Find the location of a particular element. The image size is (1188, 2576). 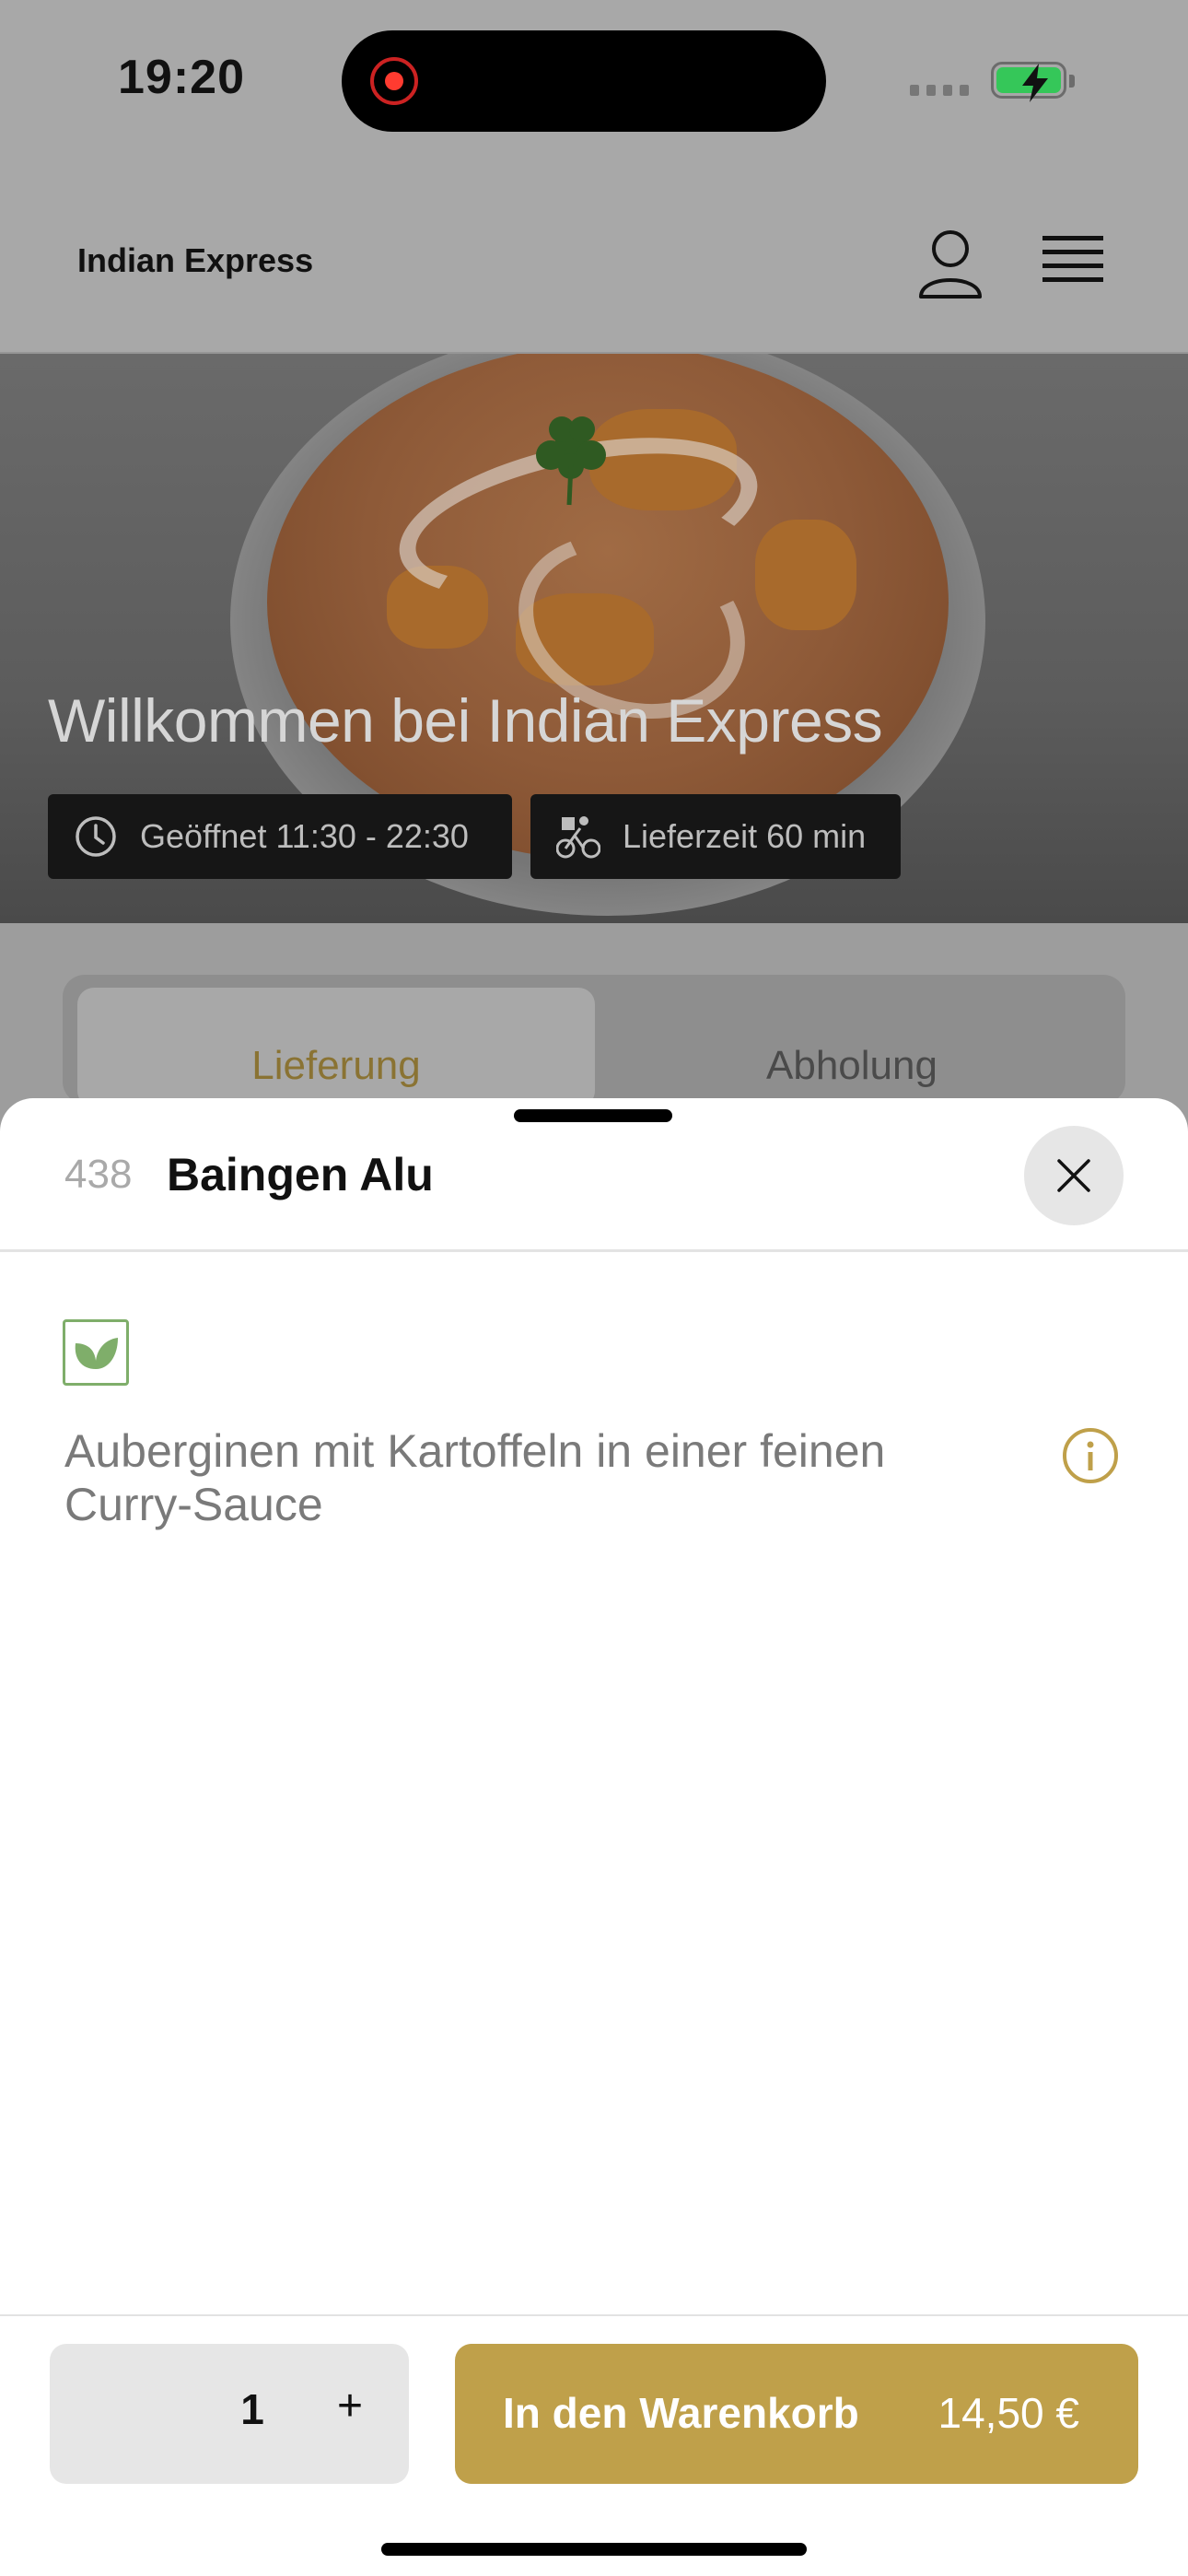

battery-charging-icon is located at coordinates (1033, 82).